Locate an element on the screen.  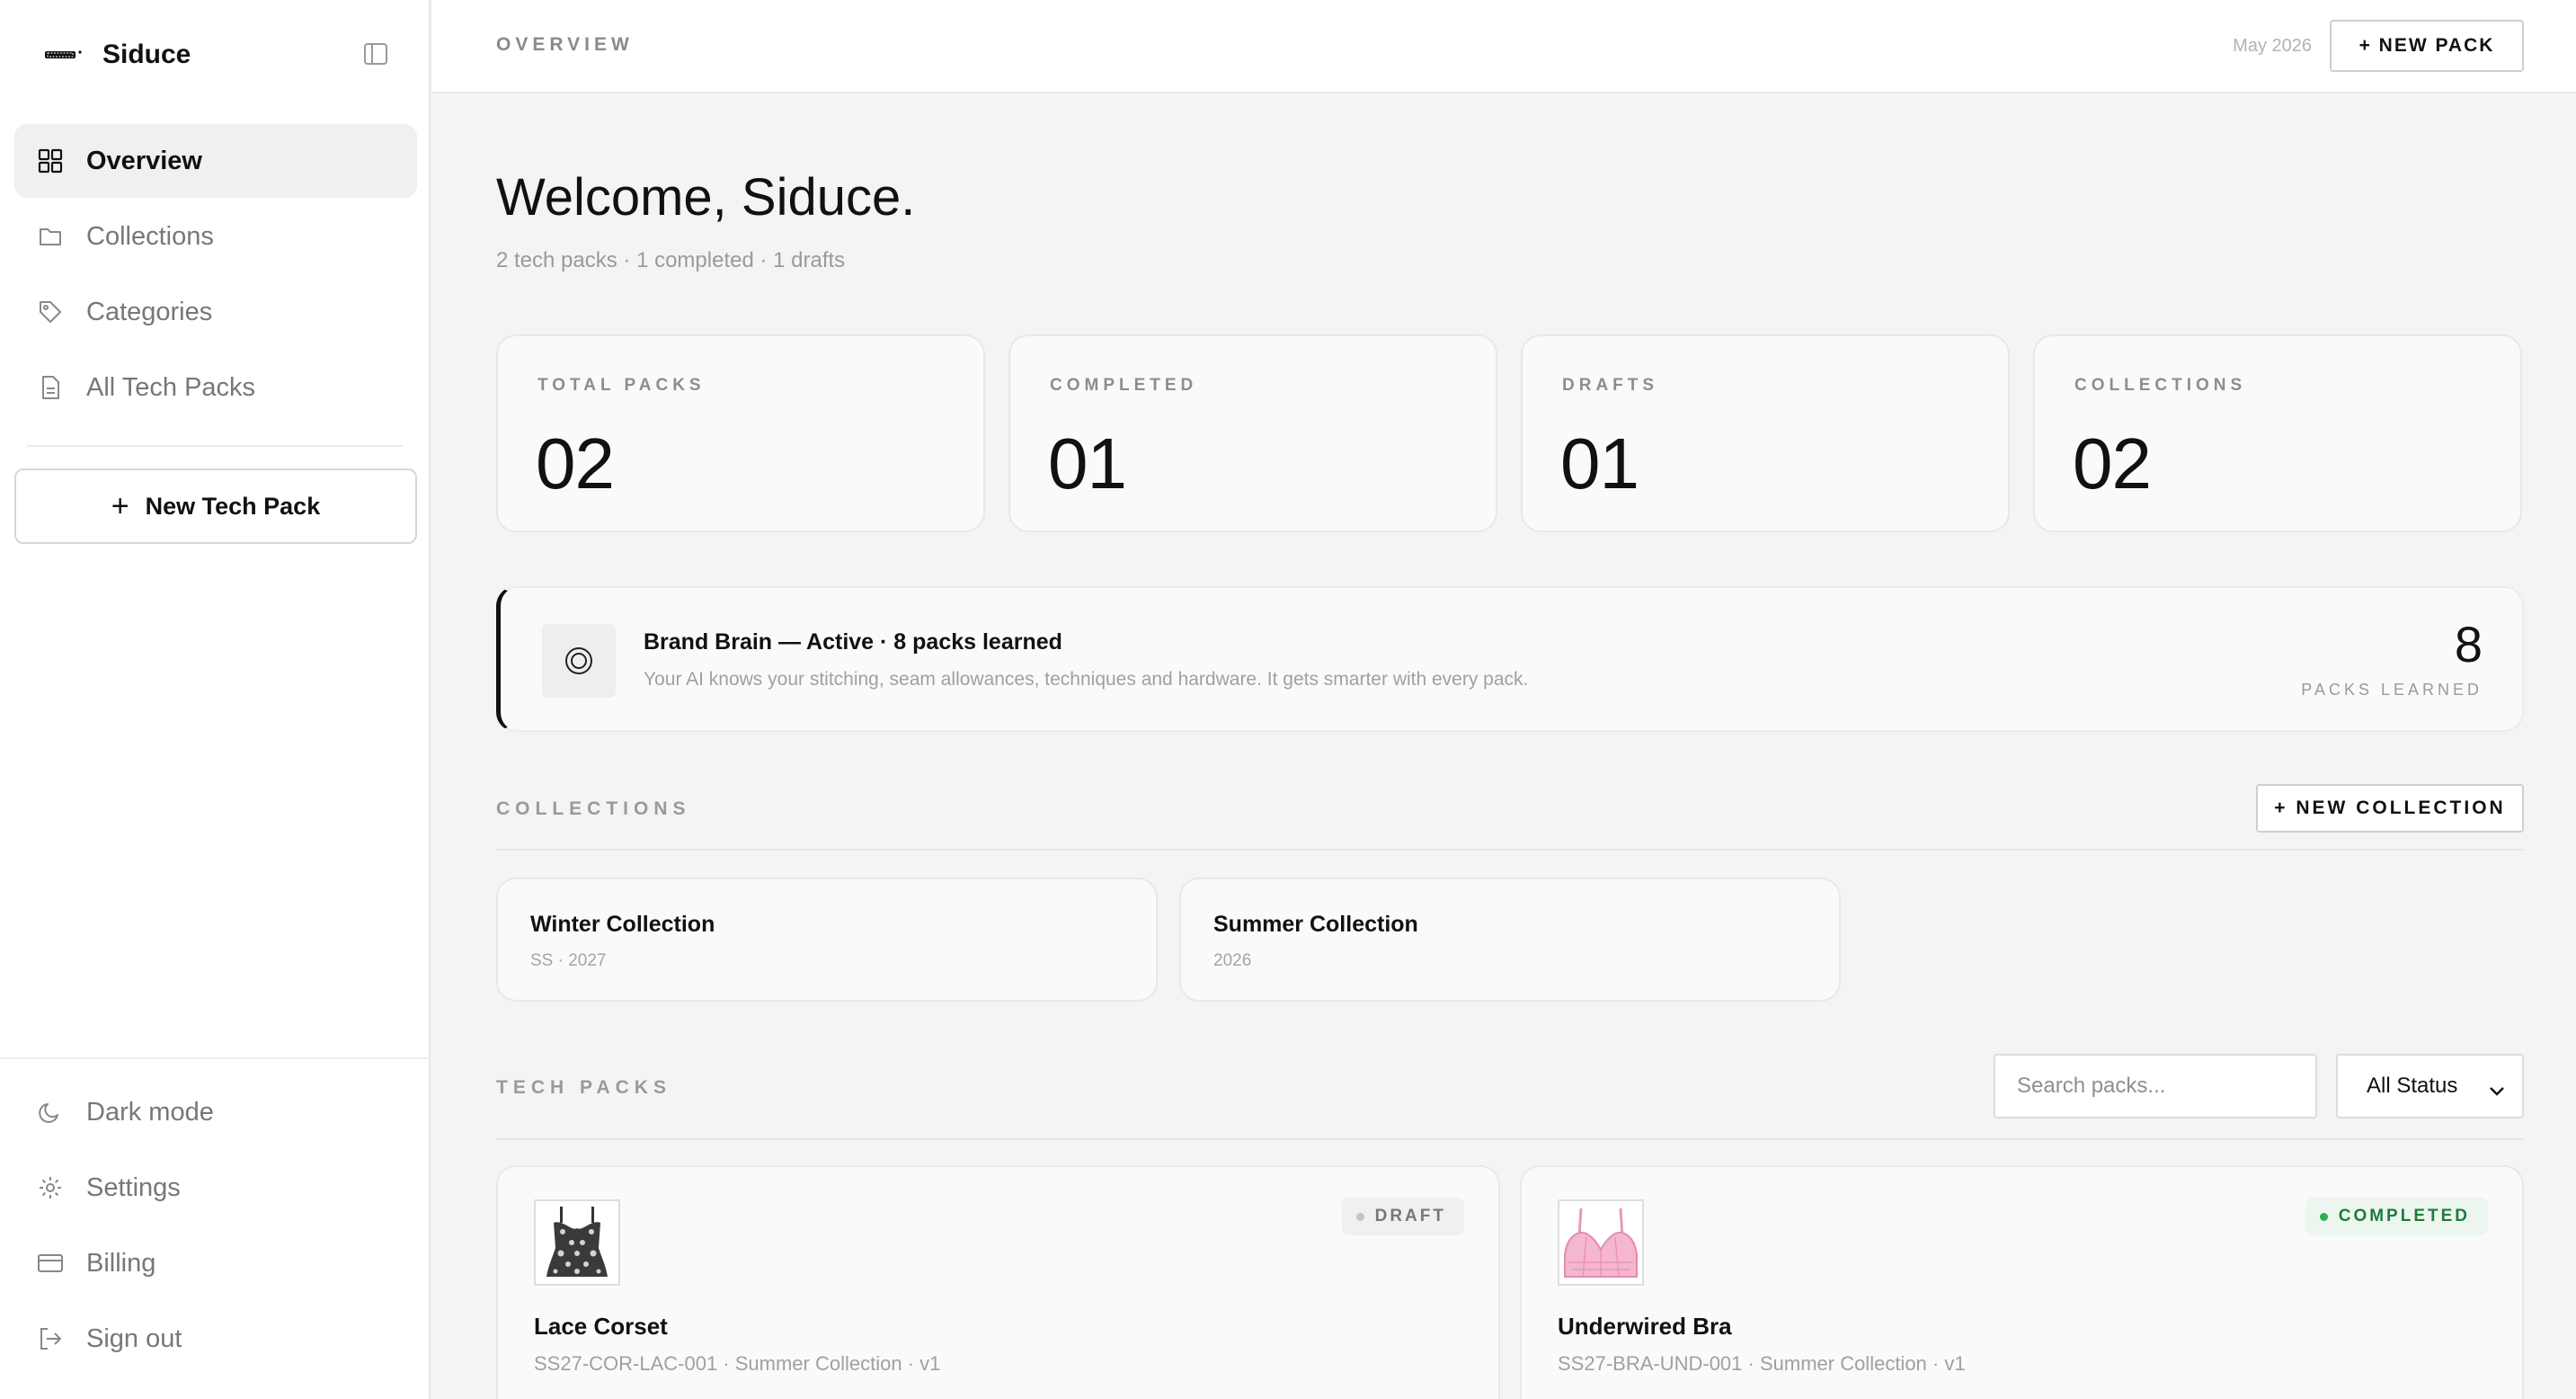
welcome-heading: Welcome, Siduce. is located at coordinates (706, 197).